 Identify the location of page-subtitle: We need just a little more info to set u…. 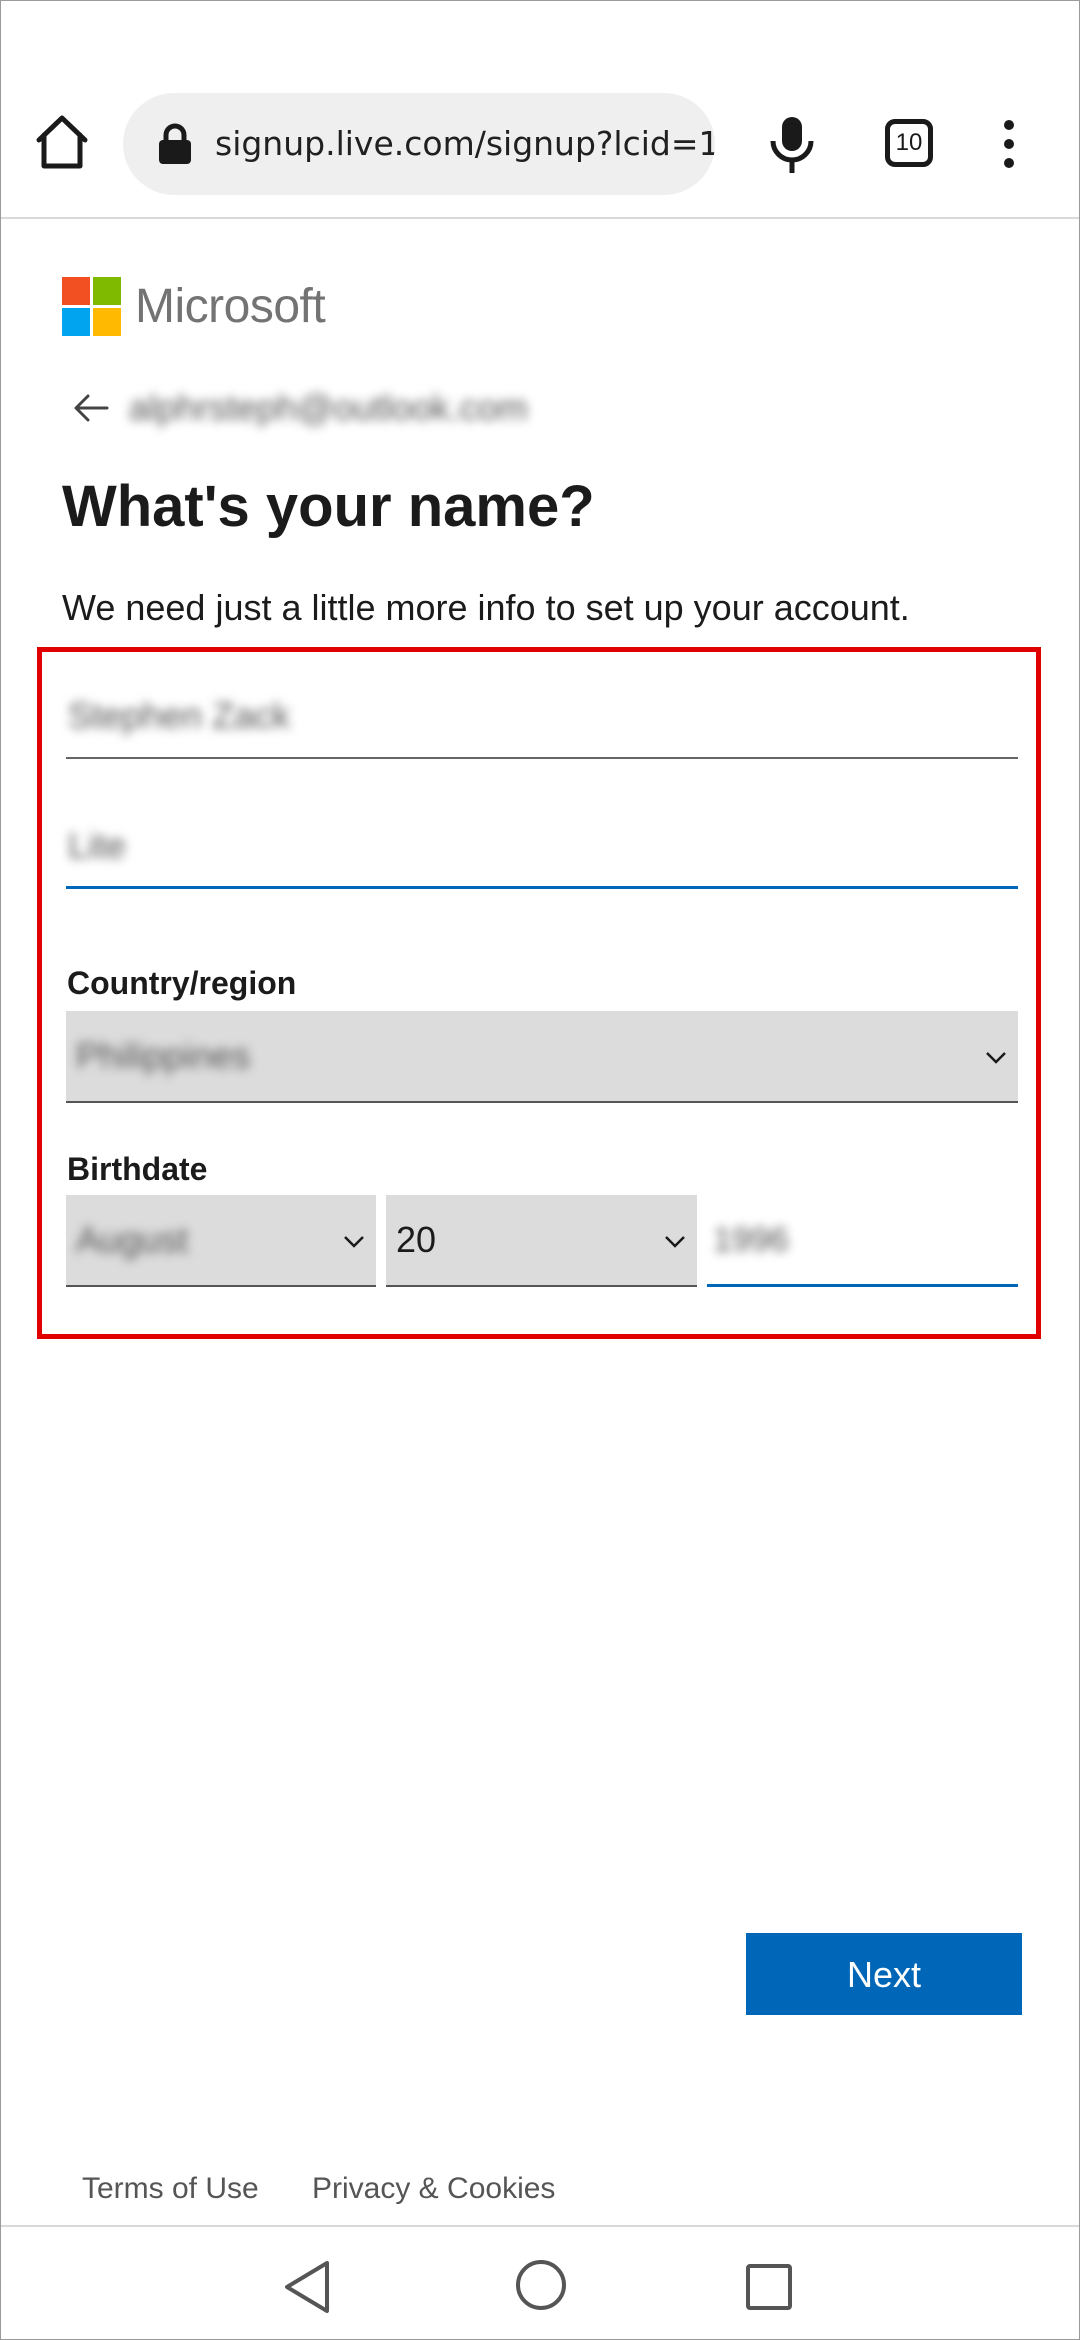
(486, 607).